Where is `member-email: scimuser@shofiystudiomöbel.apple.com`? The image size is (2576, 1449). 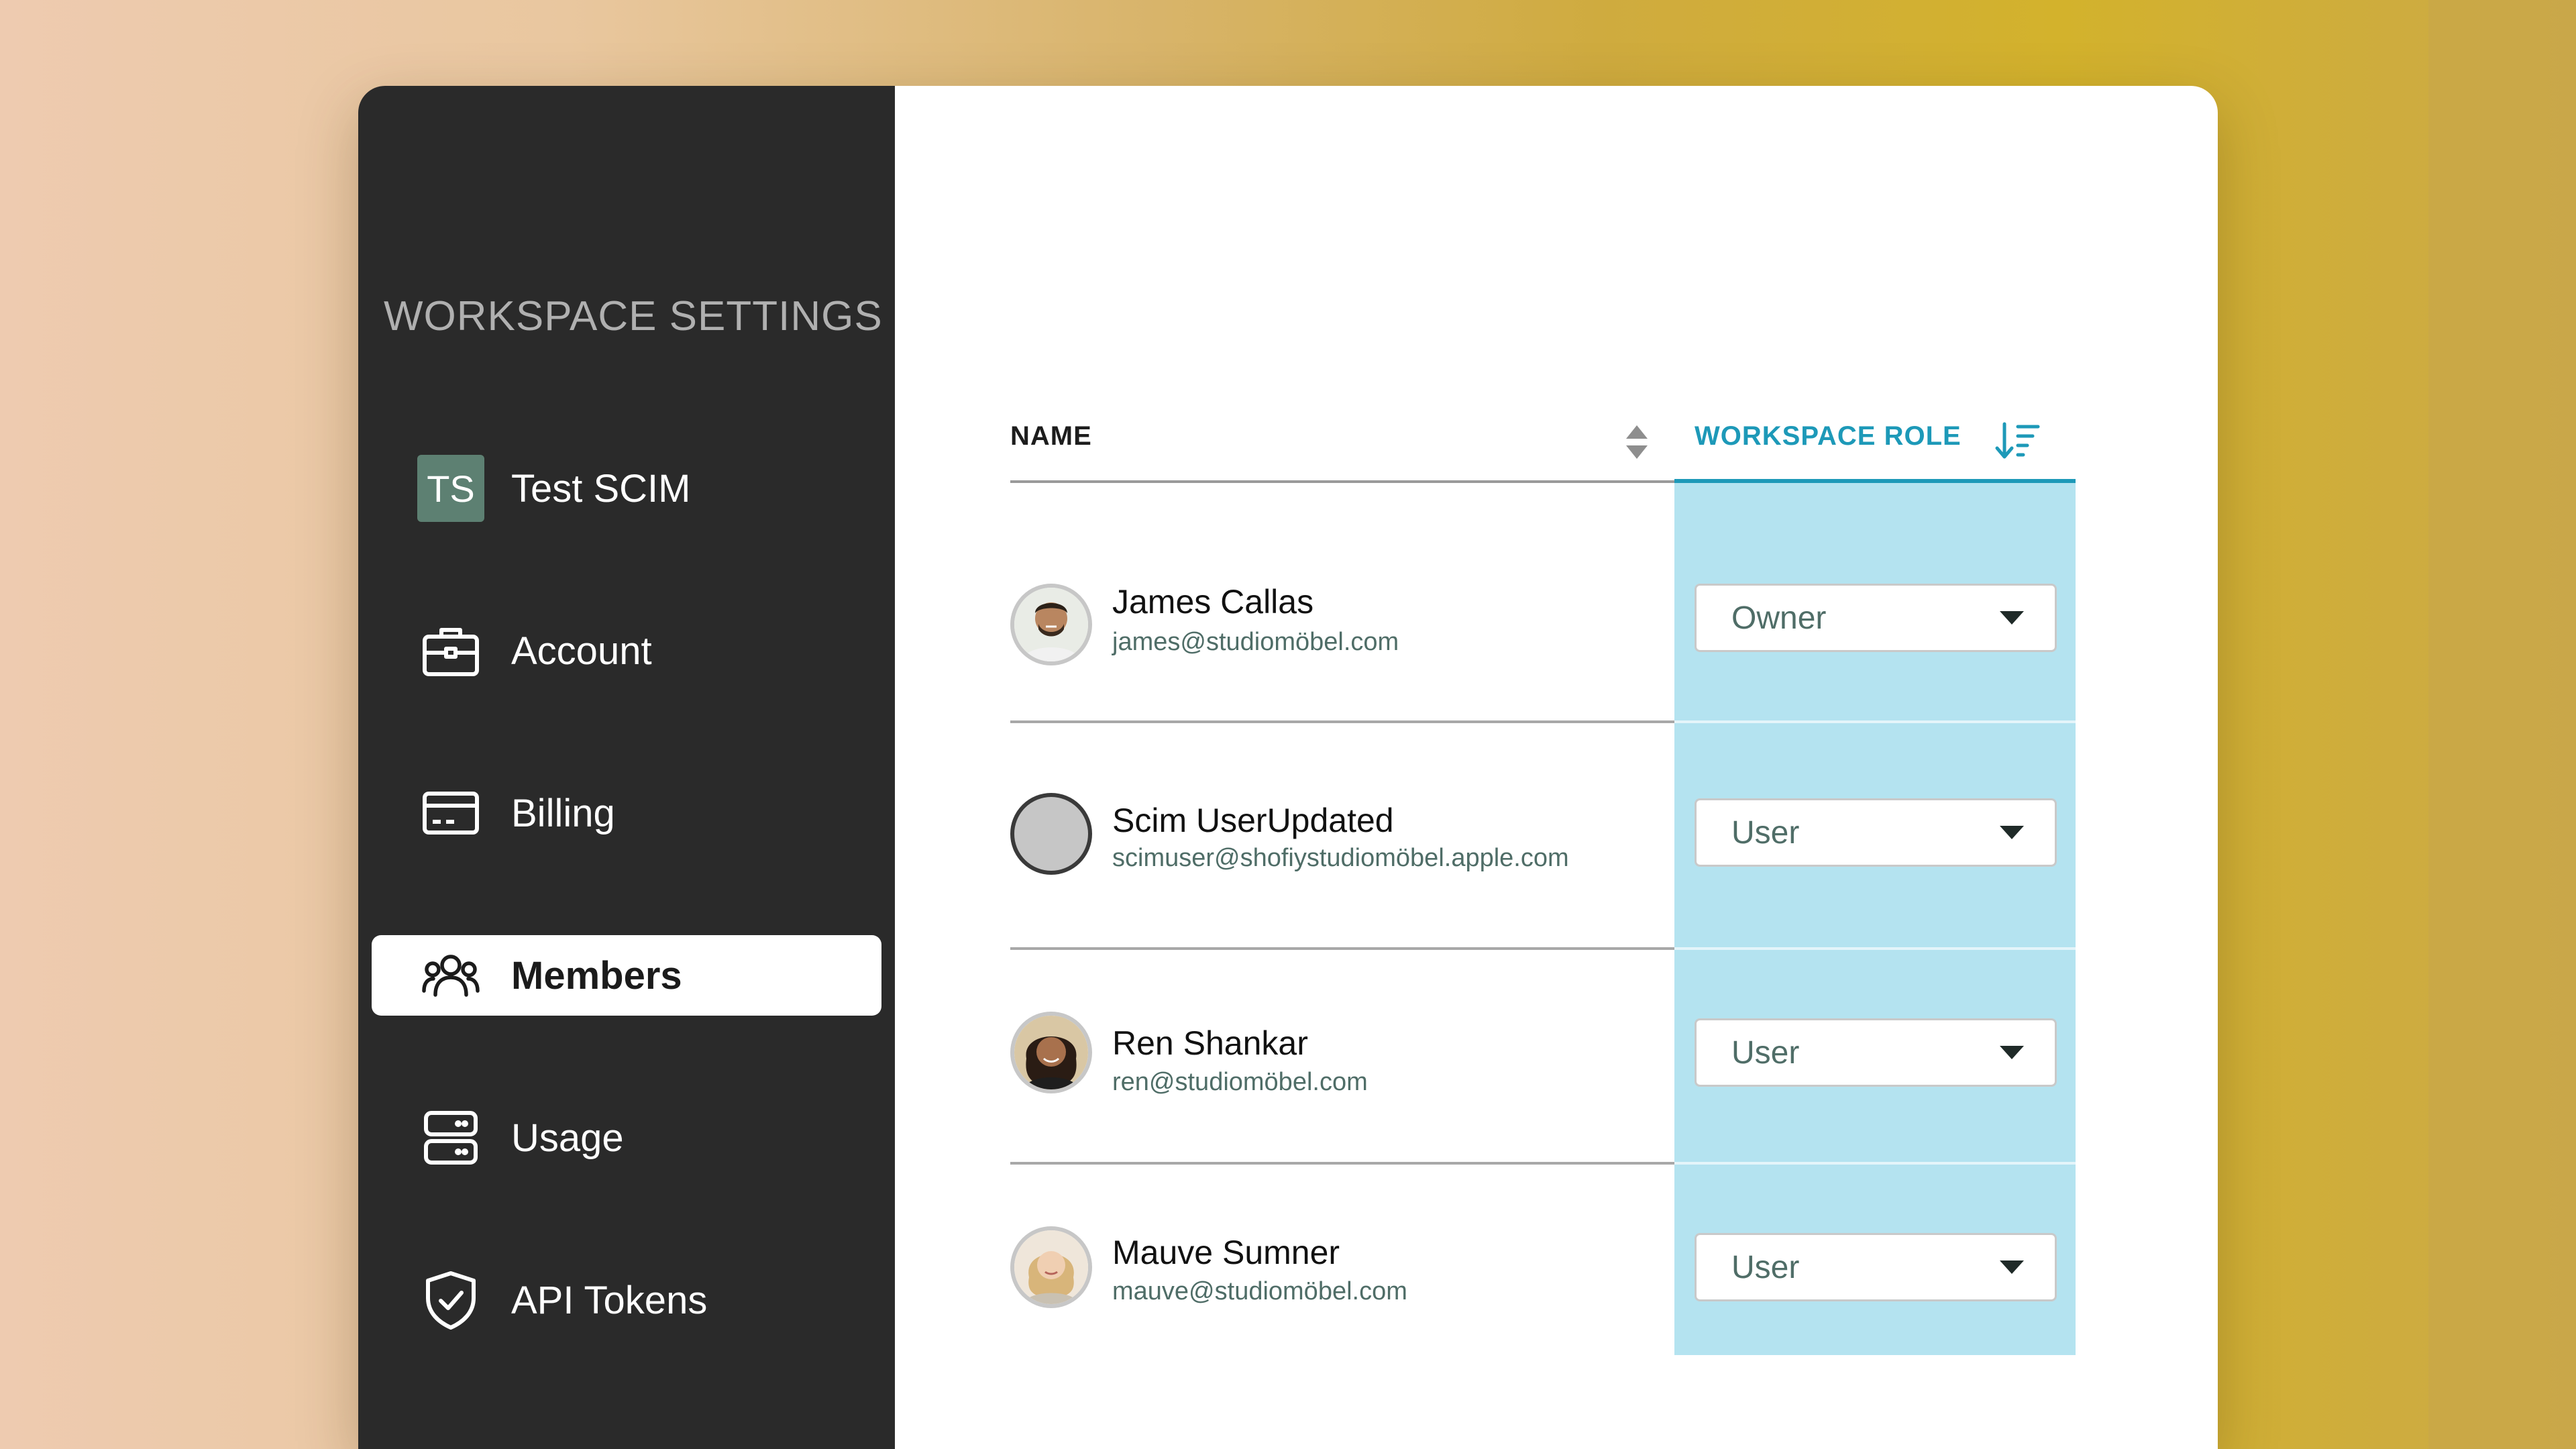 member-email: scimuser@shofiystudiomöbel.apple.com is located at coordinates (1340, 858).